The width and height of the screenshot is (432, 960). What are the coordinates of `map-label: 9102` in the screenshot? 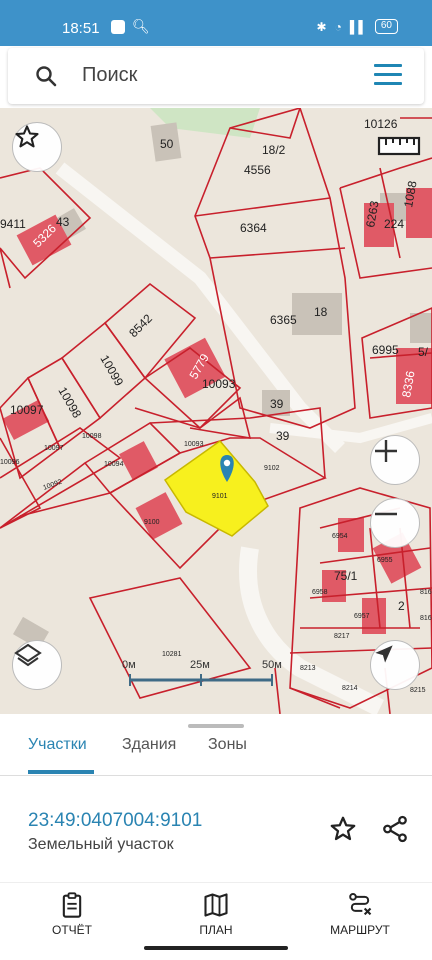 It's located at (272, 468).